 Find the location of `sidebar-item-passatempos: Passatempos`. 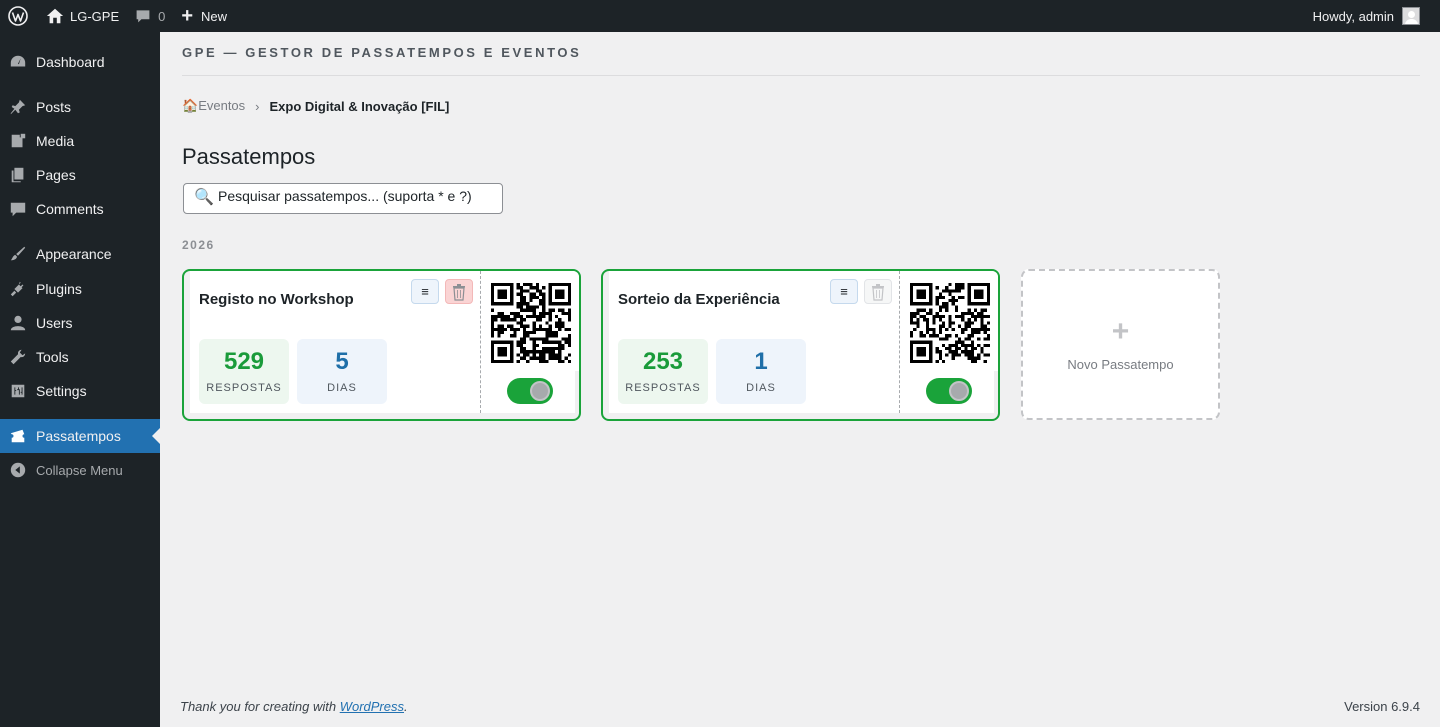

sidebar-item-passatempos: Passatempos is located at coordinates (80, 436).